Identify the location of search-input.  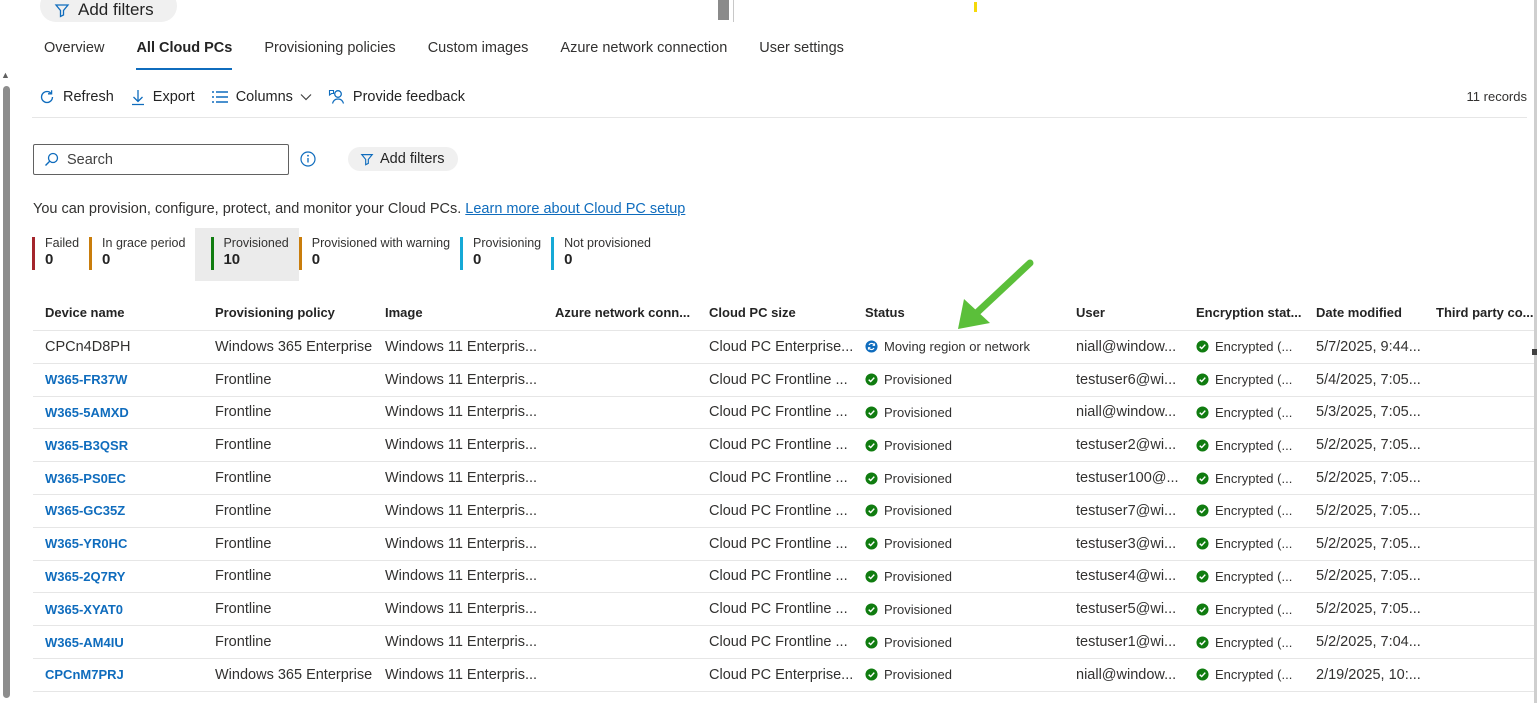
(172, 159).